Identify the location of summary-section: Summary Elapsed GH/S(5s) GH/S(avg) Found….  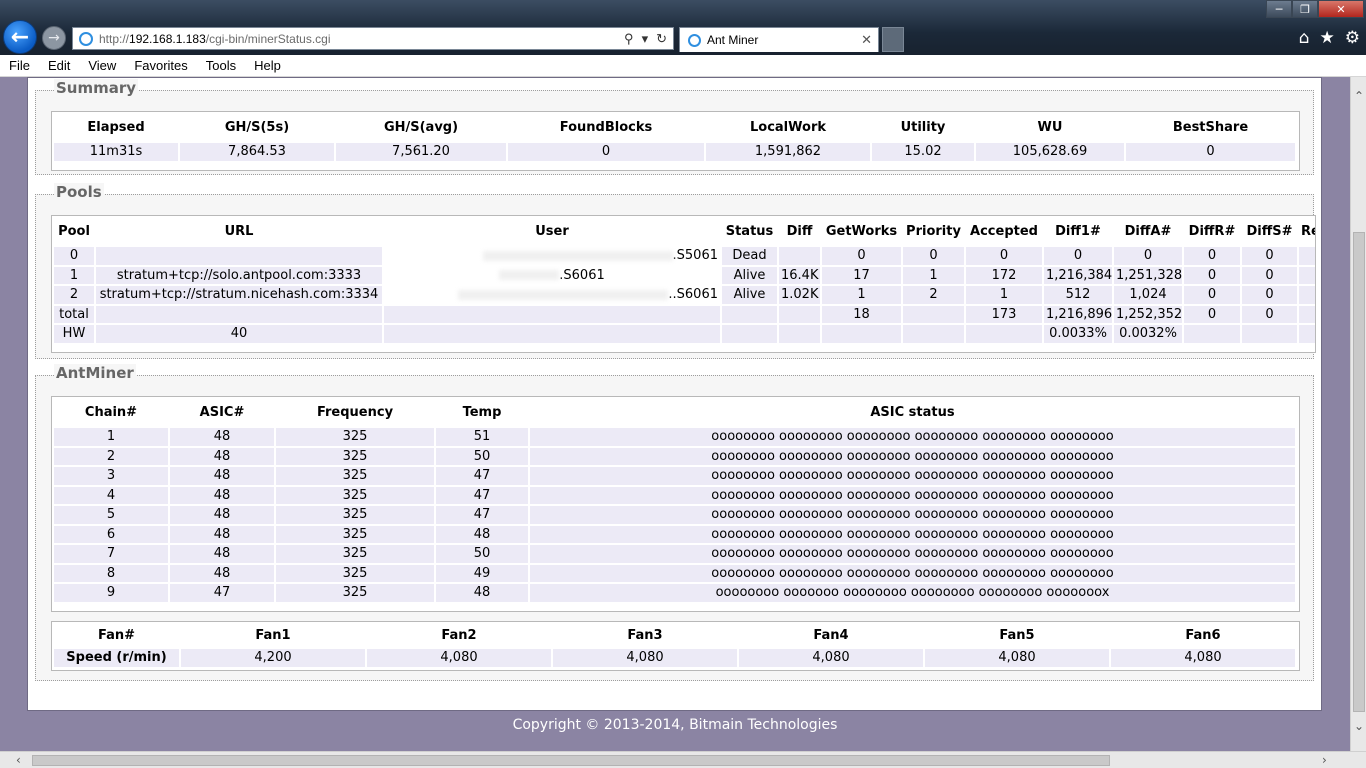
(674, 127).